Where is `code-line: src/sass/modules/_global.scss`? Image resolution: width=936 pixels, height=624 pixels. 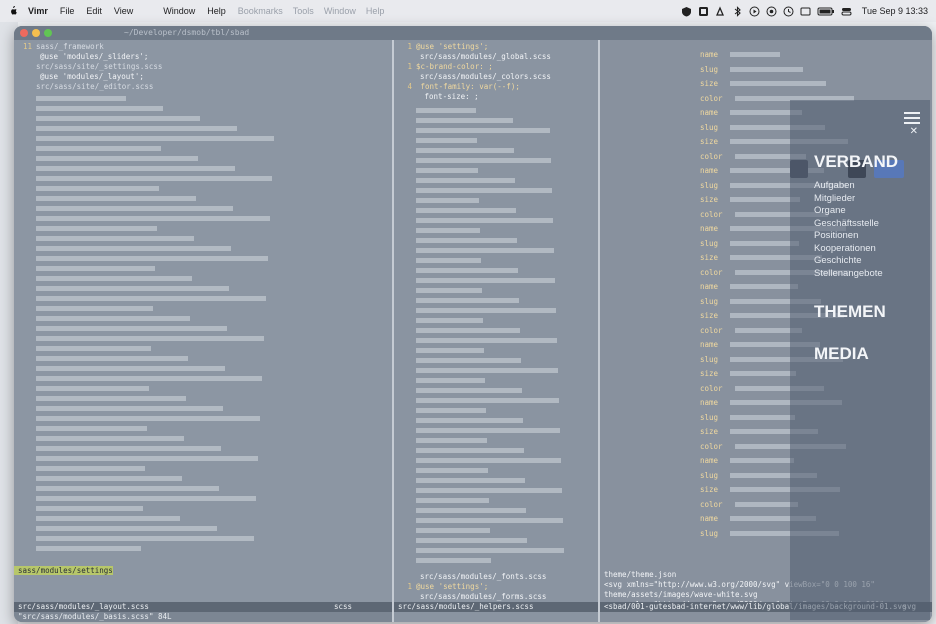
code-line: src/sass/modules/_global.scss is located at coordinates (472, 57).